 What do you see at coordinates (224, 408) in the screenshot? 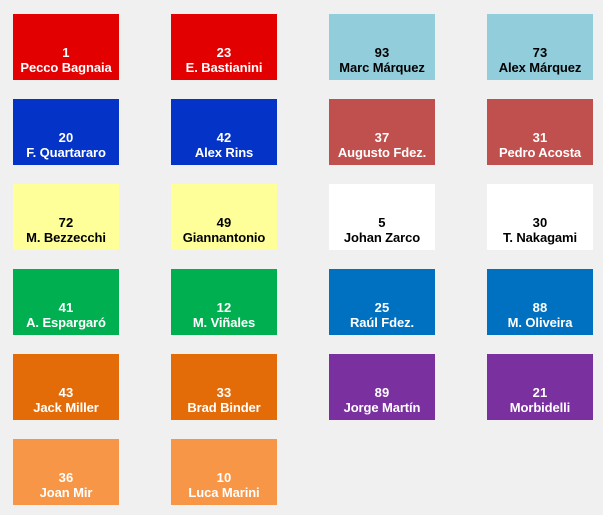
I see `rider-name: Brad Binder` at bounding box center [224, 408].